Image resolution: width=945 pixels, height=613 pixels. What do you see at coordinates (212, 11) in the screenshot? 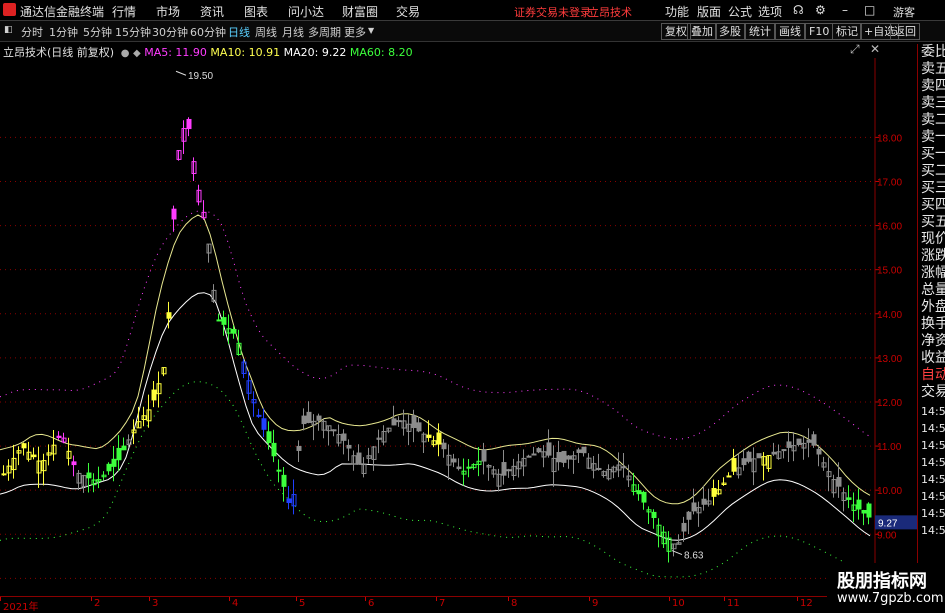
I see `menu-news: 资讯` at bounding box center [212, 11].